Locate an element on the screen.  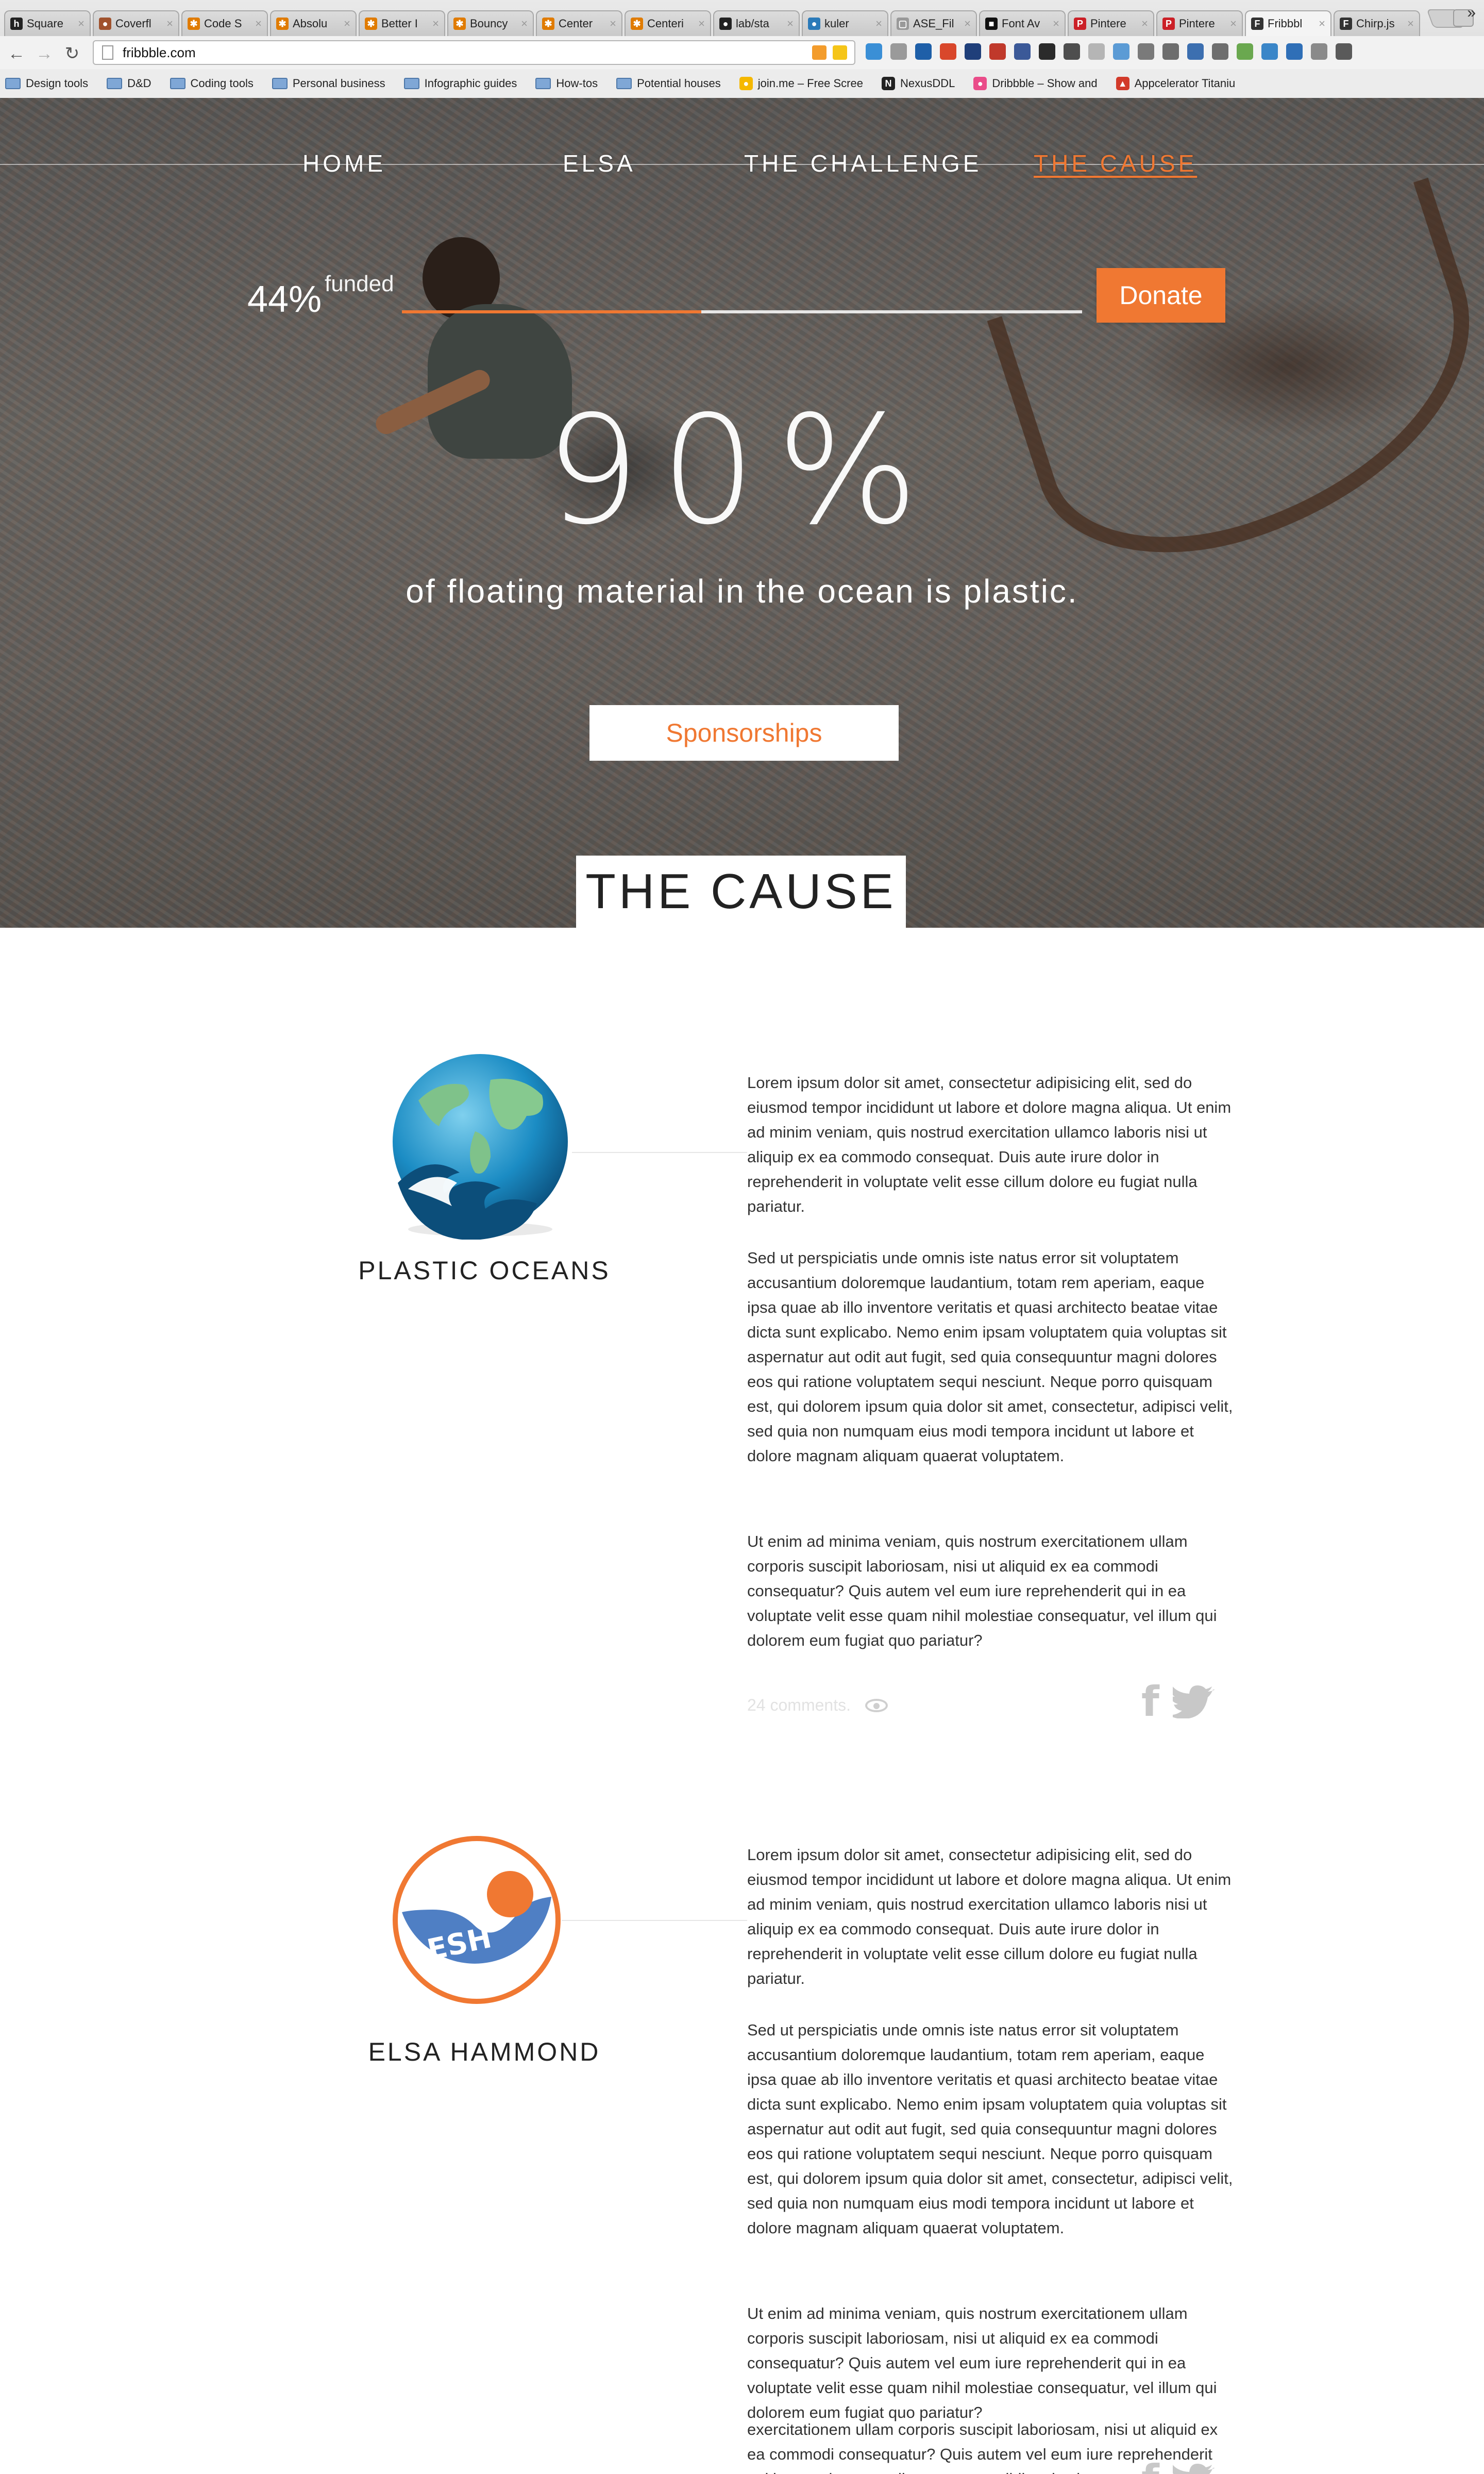
entry-name: PLASTIC OCEANS is located at coordinates (484, 1270).